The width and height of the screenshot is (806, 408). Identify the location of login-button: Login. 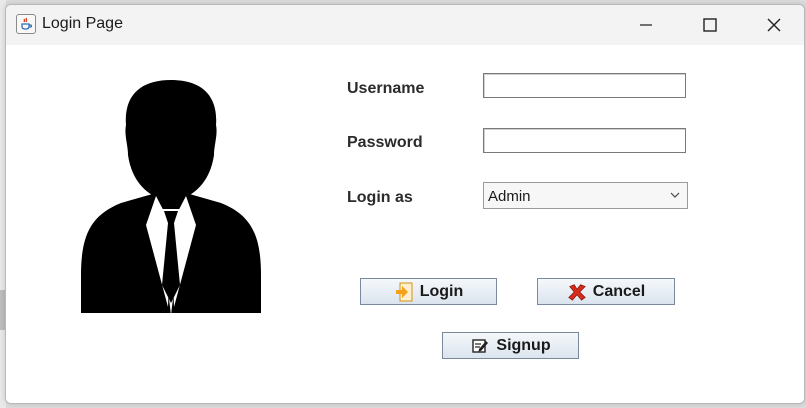
(428, 291).